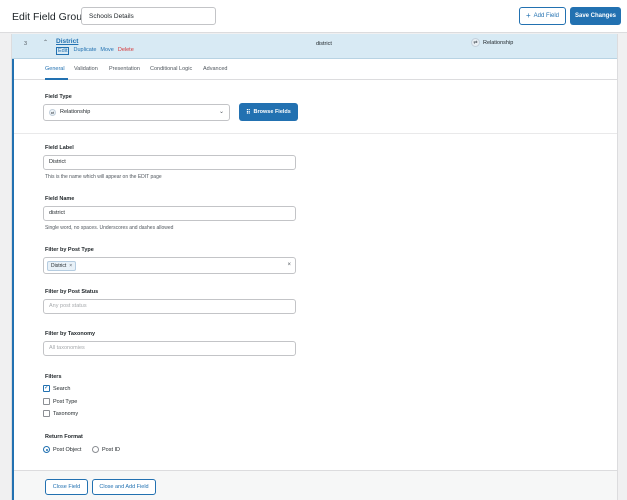 This screenshot has height=500, width=627. I want to click on field-group-title-input, so click(148, 16).